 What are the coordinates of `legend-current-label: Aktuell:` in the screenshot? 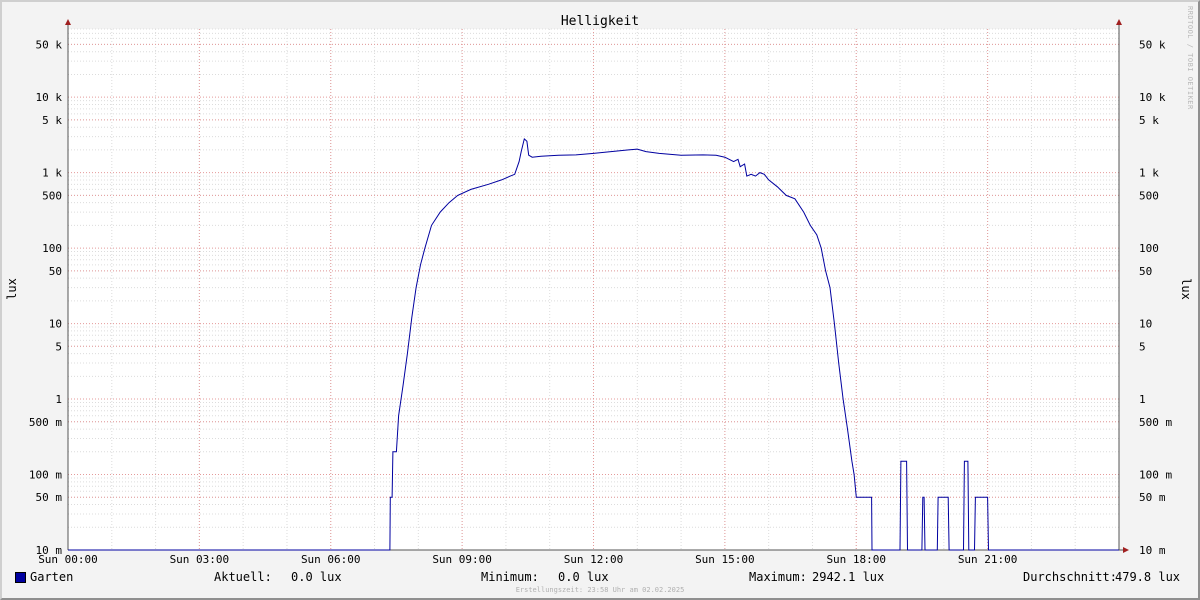 It's located at (243, 577).